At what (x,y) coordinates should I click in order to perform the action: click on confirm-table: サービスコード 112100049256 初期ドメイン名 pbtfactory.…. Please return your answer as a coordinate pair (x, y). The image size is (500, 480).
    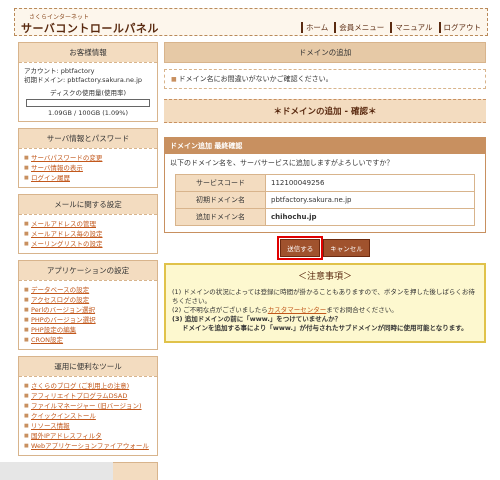
    Looking at the image, I should click on (325, 200).